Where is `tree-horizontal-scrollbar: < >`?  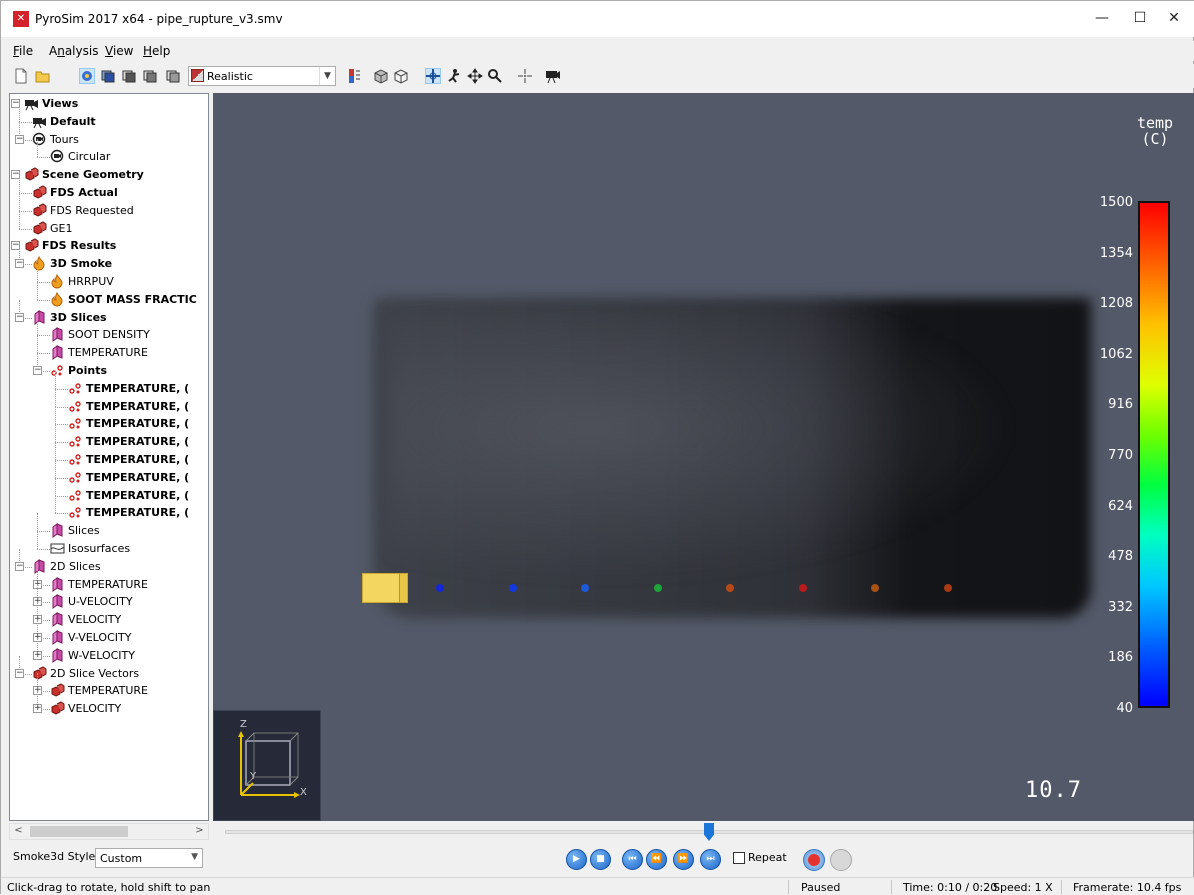
tree-horizontal-scrollbar: < > is located at coordinates (109, 831).